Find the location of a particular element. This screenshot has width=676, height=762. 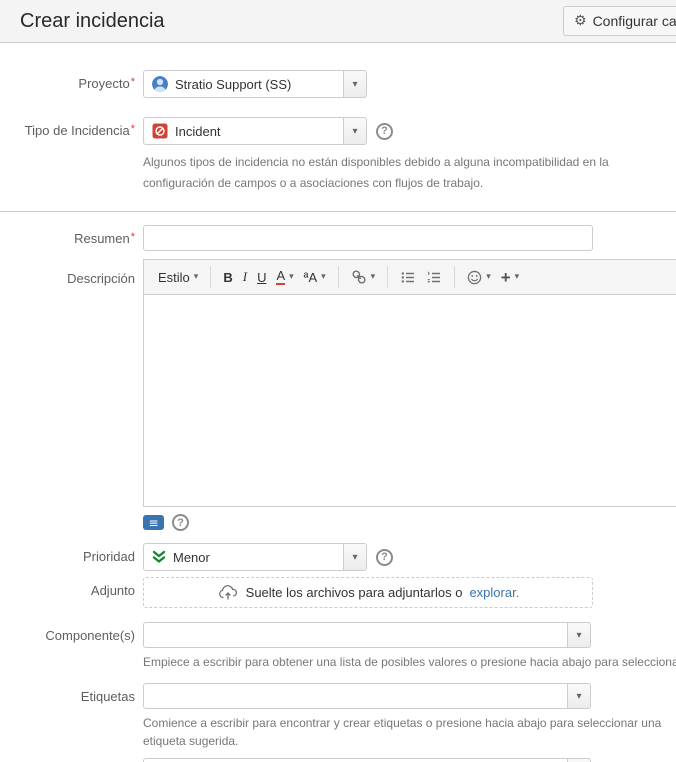

editor-footer: ≡ ? is located at coordinates (409, 522).